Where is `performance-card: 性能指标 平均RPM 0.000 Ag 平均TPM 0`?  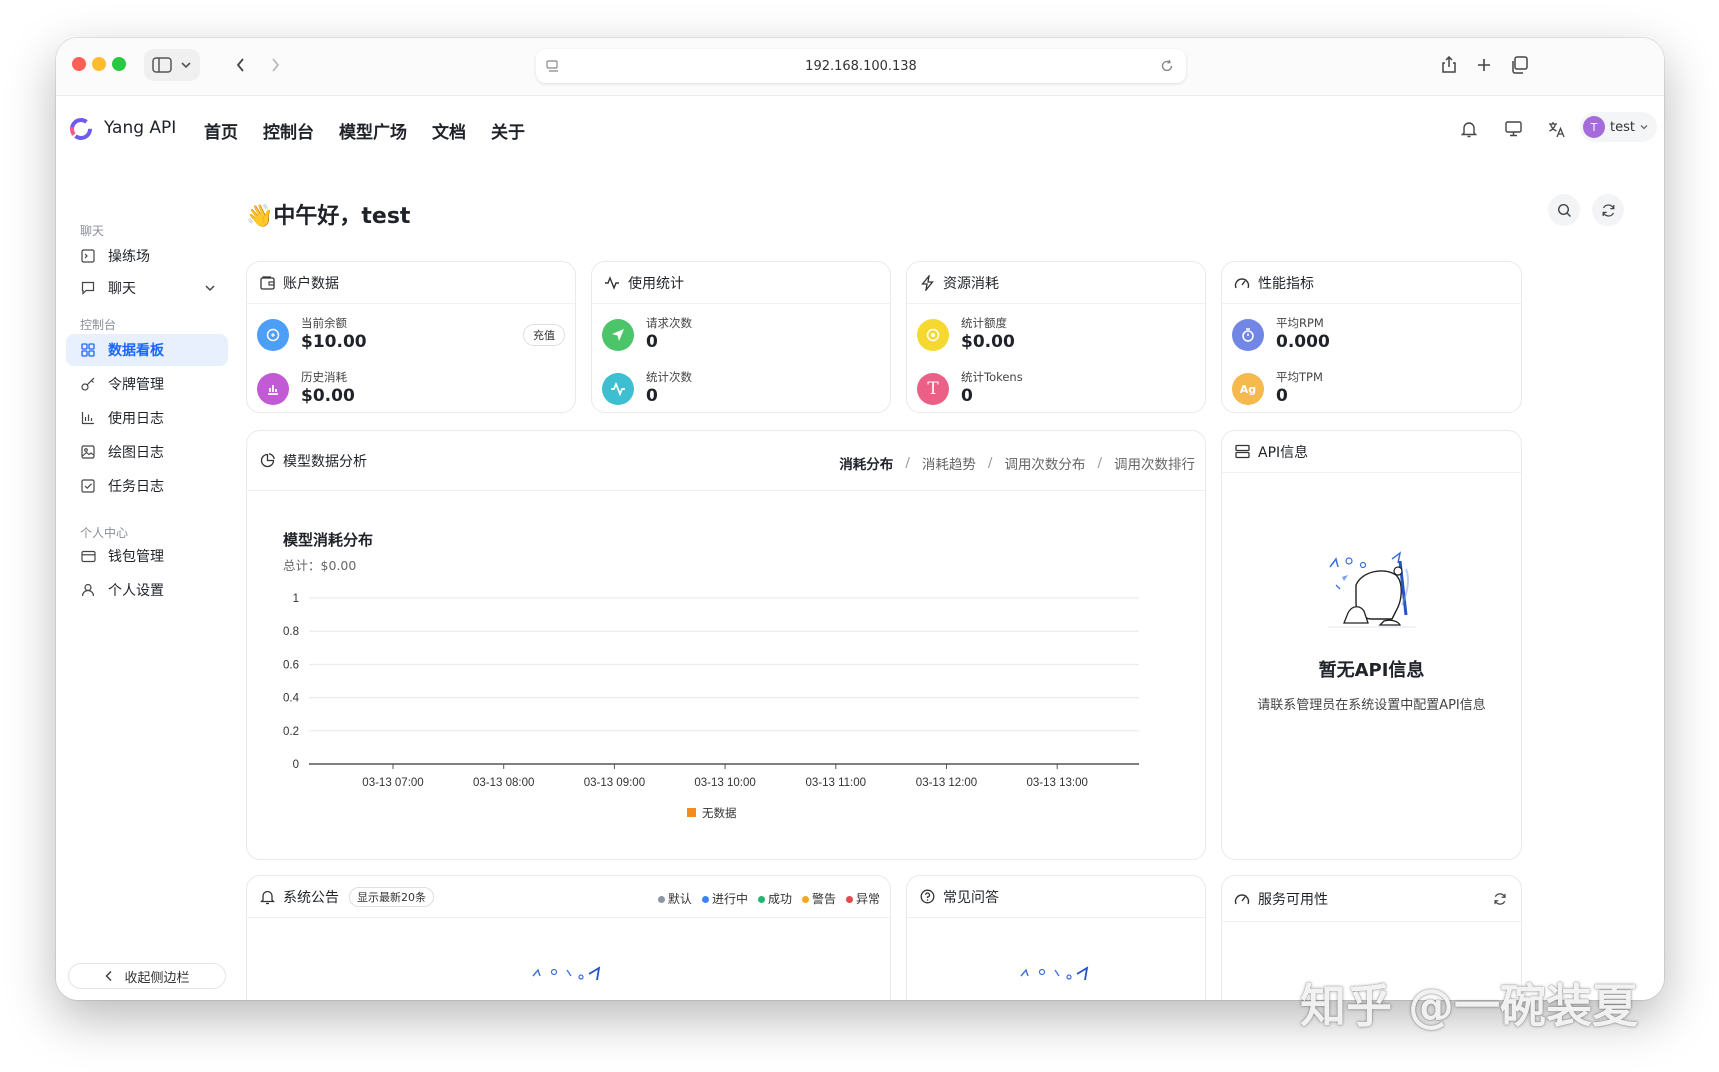 performance-card: 性能指标 平均RPM 0.000 Ag 平均TPM 0 is located at coordinates (1371, 337).